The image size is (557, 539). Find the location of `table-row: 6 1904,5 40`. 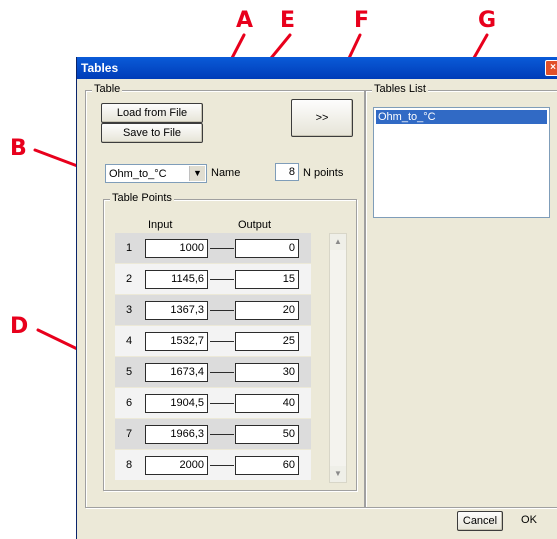

table-row: 6 1904,5 40 is located at coordinates (213, 403).